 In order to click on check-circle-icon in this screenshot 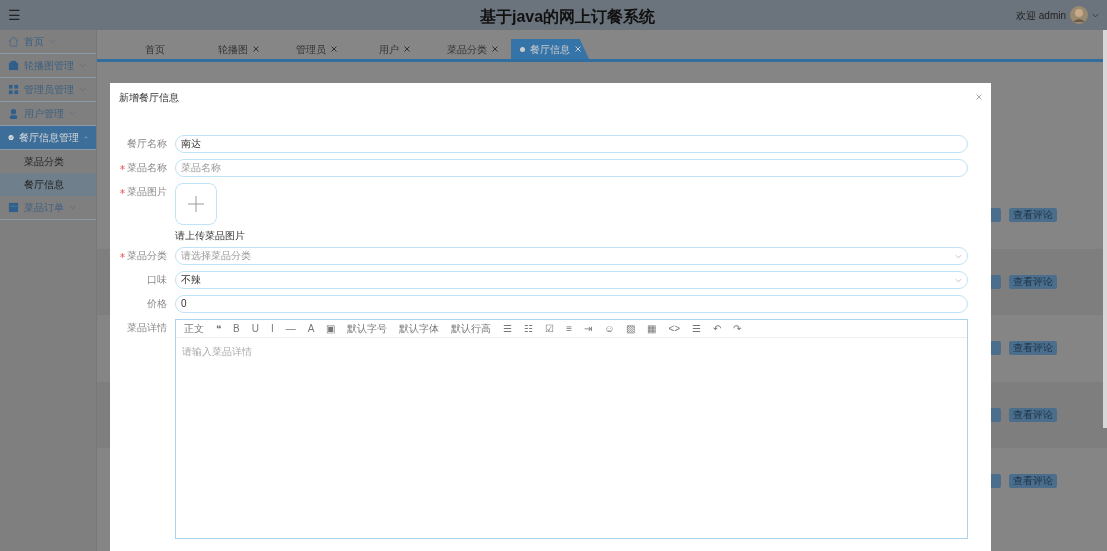, I will do `click(11, 137)`.